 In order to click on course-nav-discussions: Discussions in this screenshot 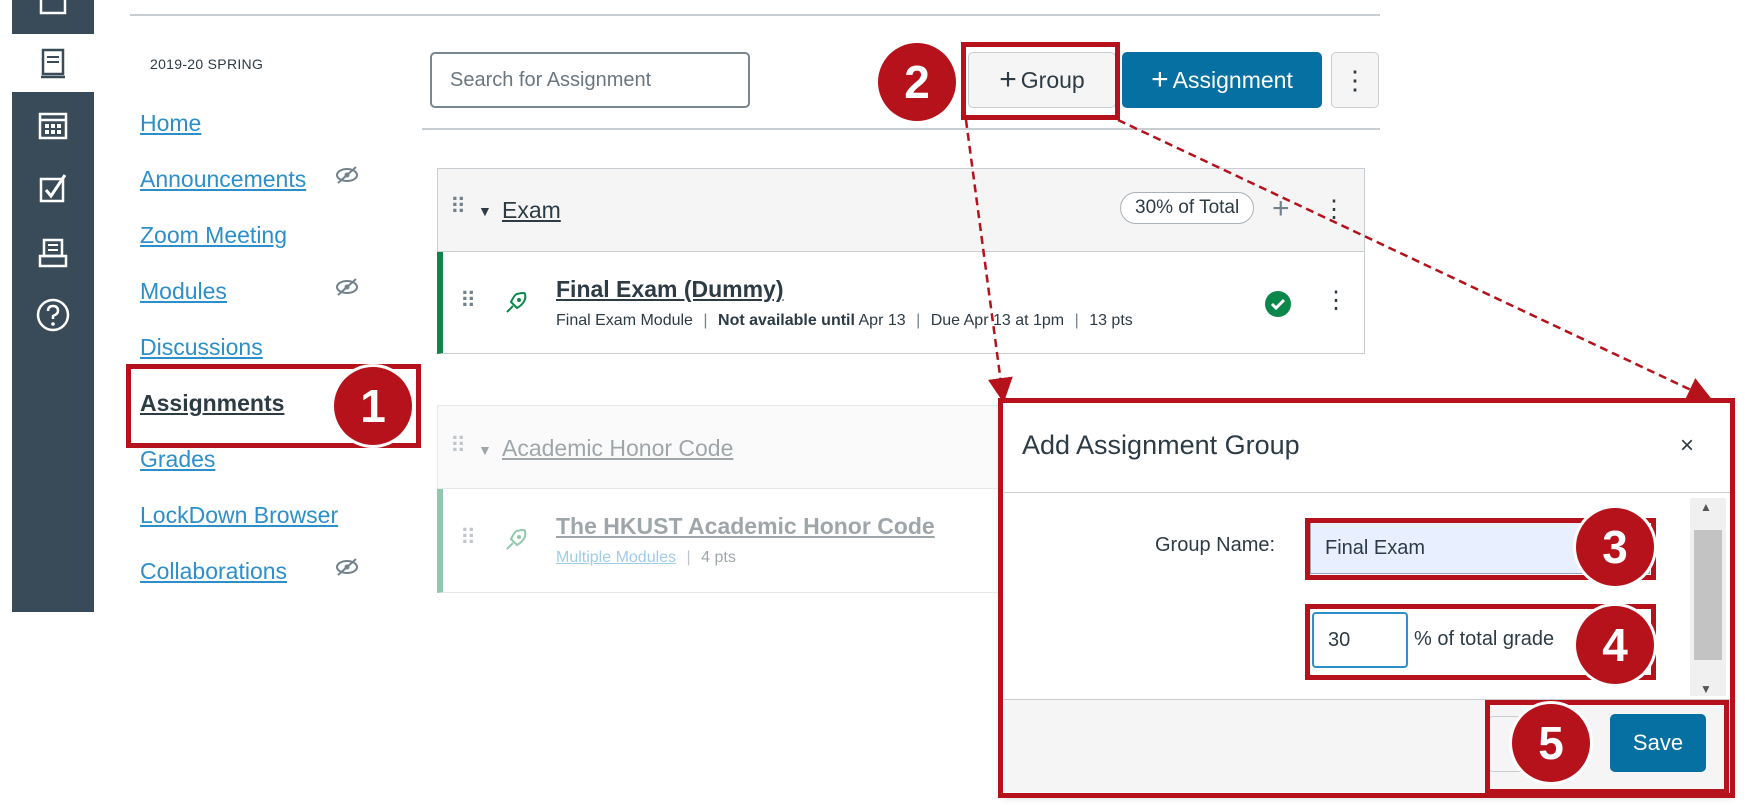, I will do `click(201, 347)`.